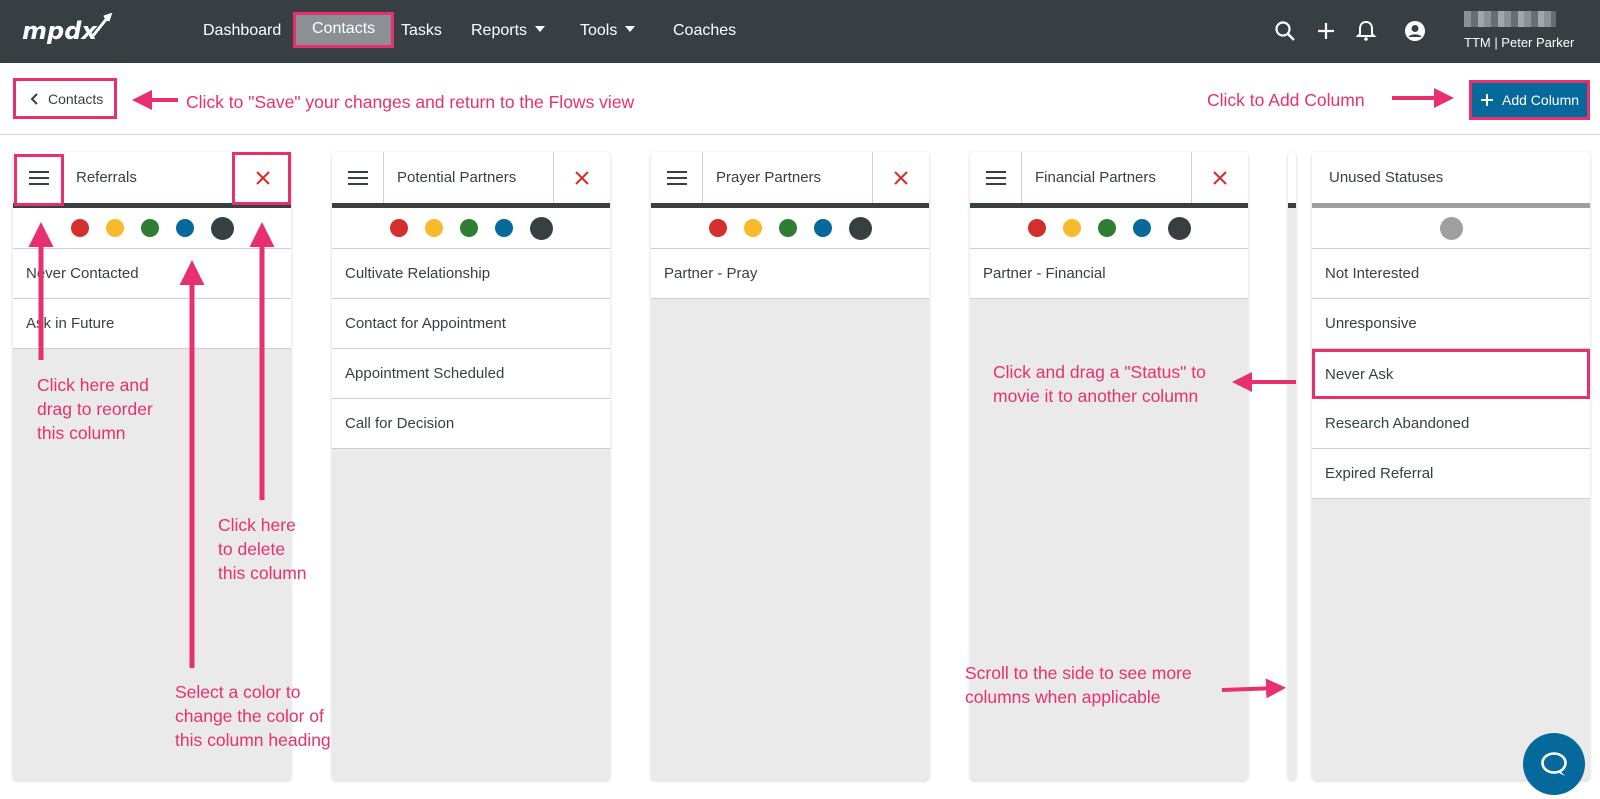 The width and height of the screenshot is (1600, 799). What do you see at coordinates (1519, 42) in the screenshot?
I see `user-name: TTM | Peter Parker` at bounding box center [1519, 42].